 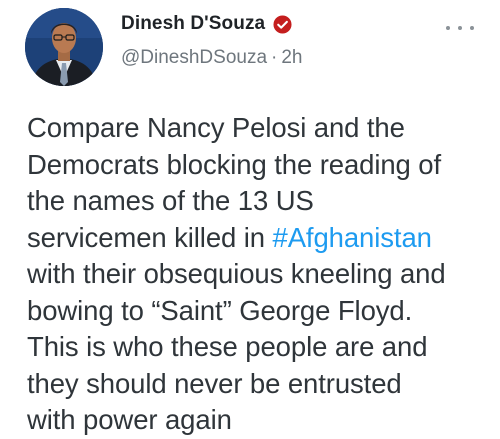 I want to click on timestamp: 2h, so click(x=291, y=58).